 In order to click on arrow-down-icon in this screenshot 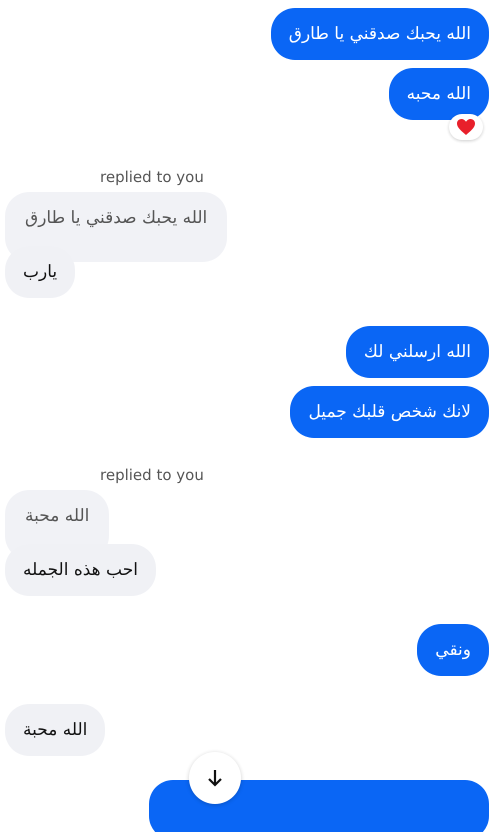, I will do `click(215, 778)`.